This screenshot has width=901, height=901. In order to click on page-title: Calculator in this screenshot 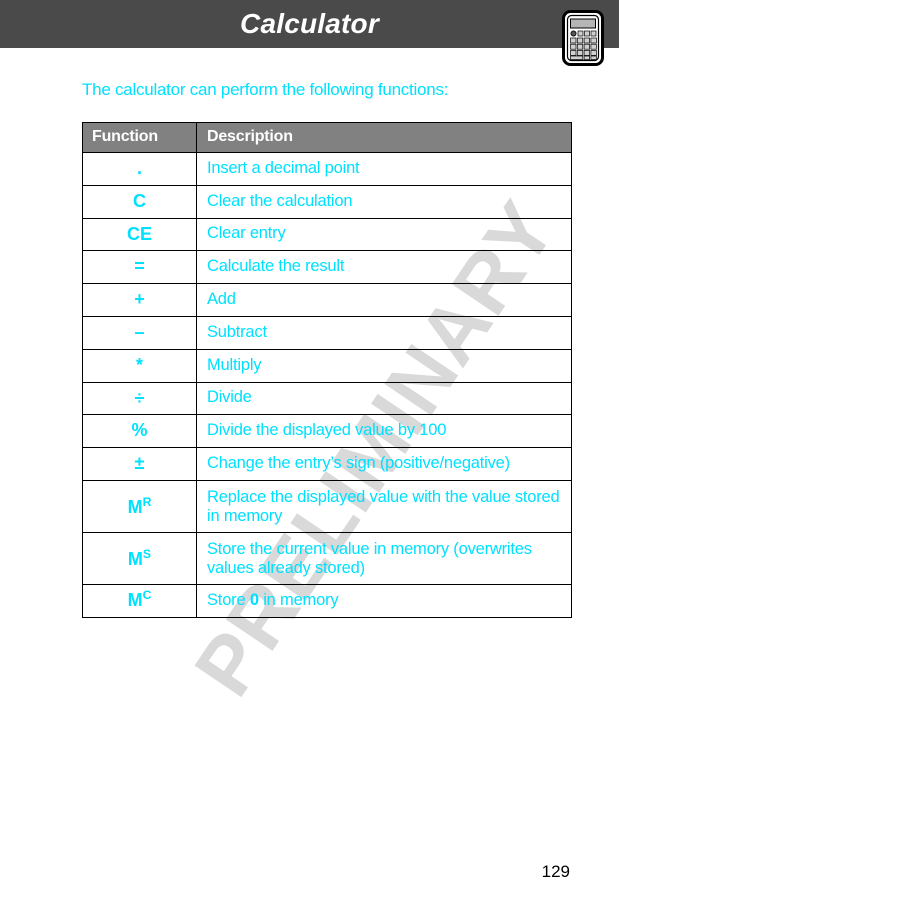, I will do `click(309, 23)`.